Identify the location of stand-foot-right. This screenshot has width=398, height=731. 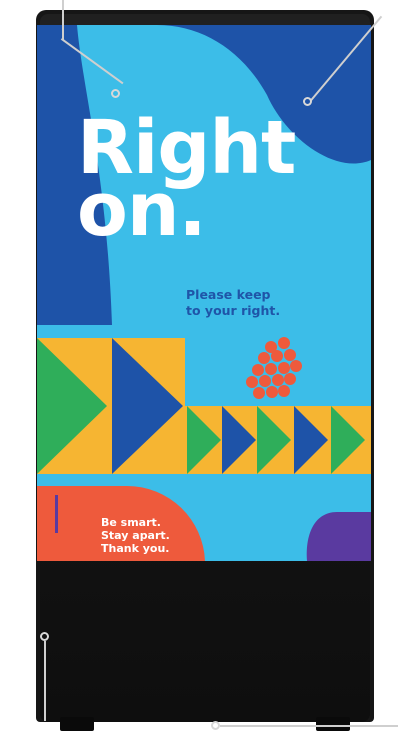
(333, 724).